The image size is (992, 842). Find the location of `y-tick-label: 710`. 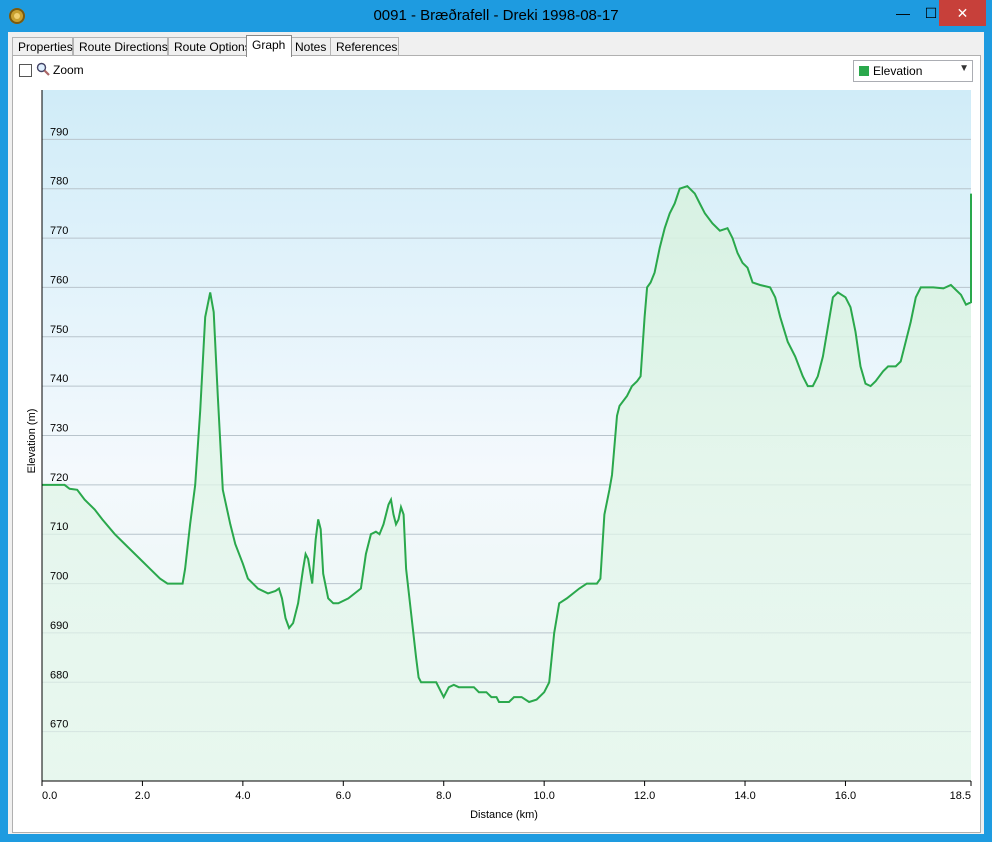

y-tick-label: 710 is located at coordinates (59, 527).